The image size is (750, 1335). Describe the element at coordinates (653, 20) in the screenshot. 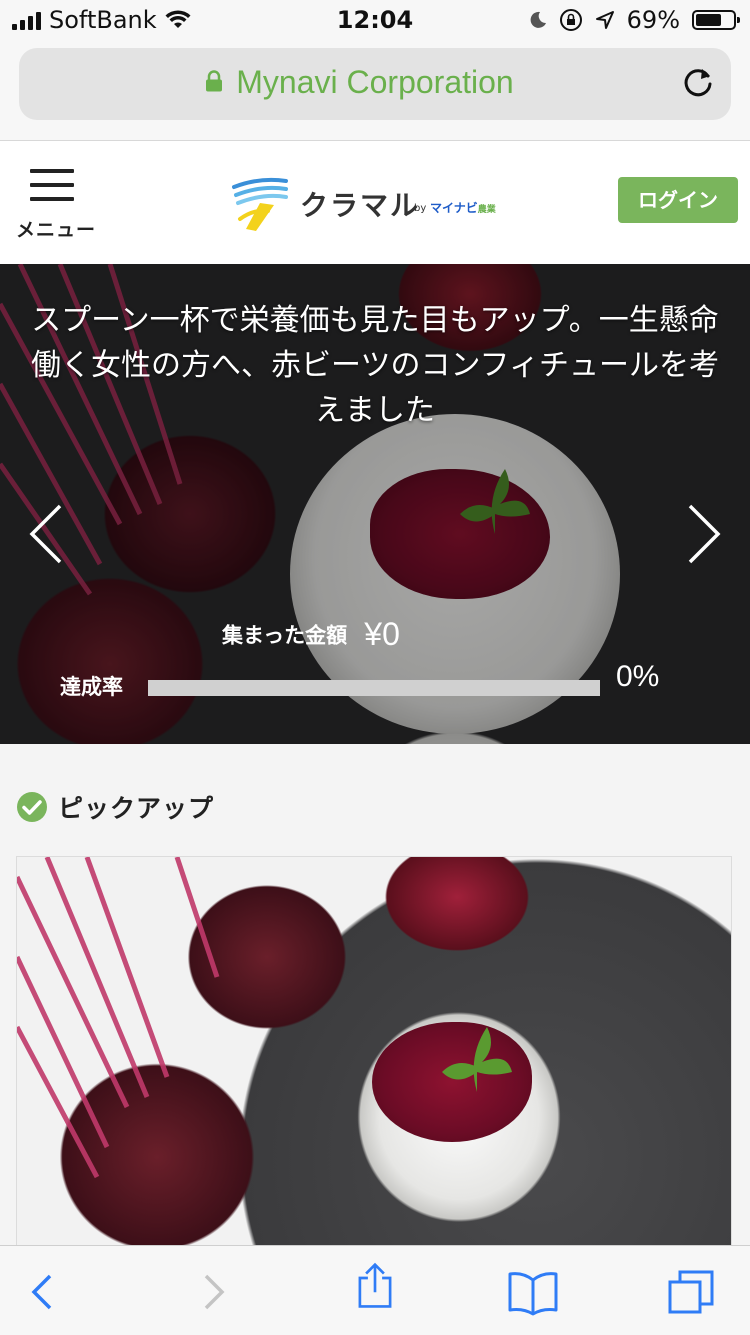

I see `battery-percent: 69%` at that location.